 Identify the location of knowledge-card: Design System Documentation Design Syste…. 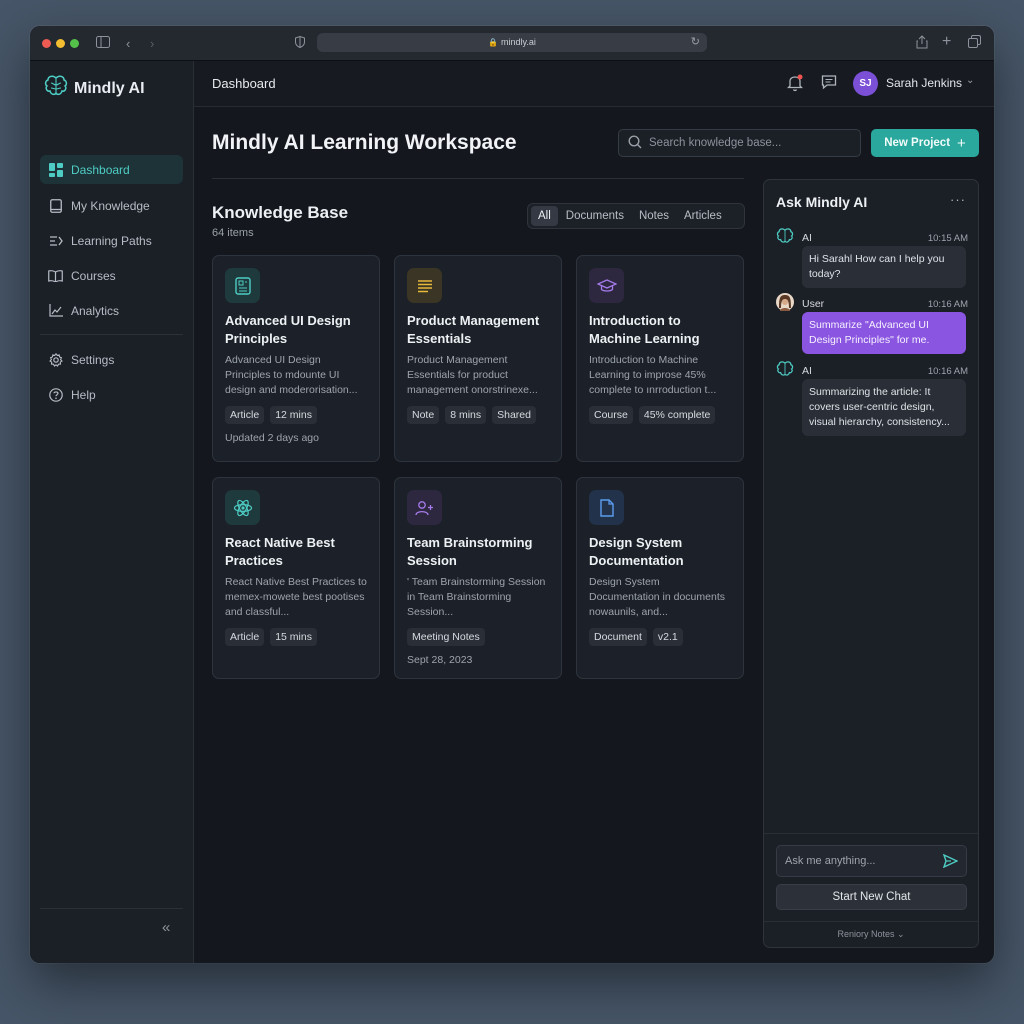
(660, 578).